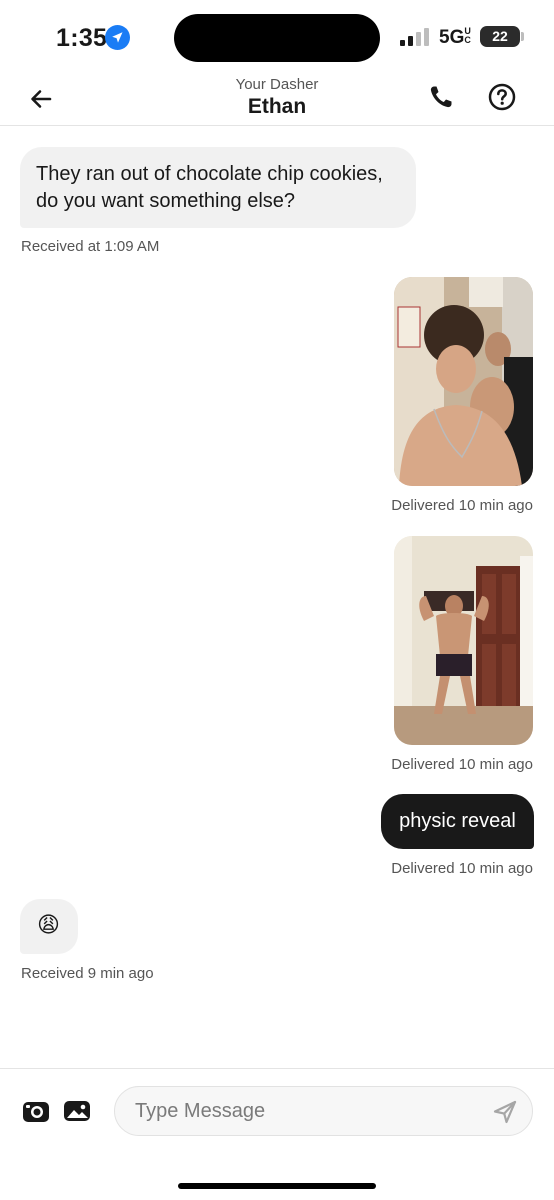 This screenshot has width=554, height=1200. I want to click on location-arrow-icon, so click(117, 37).